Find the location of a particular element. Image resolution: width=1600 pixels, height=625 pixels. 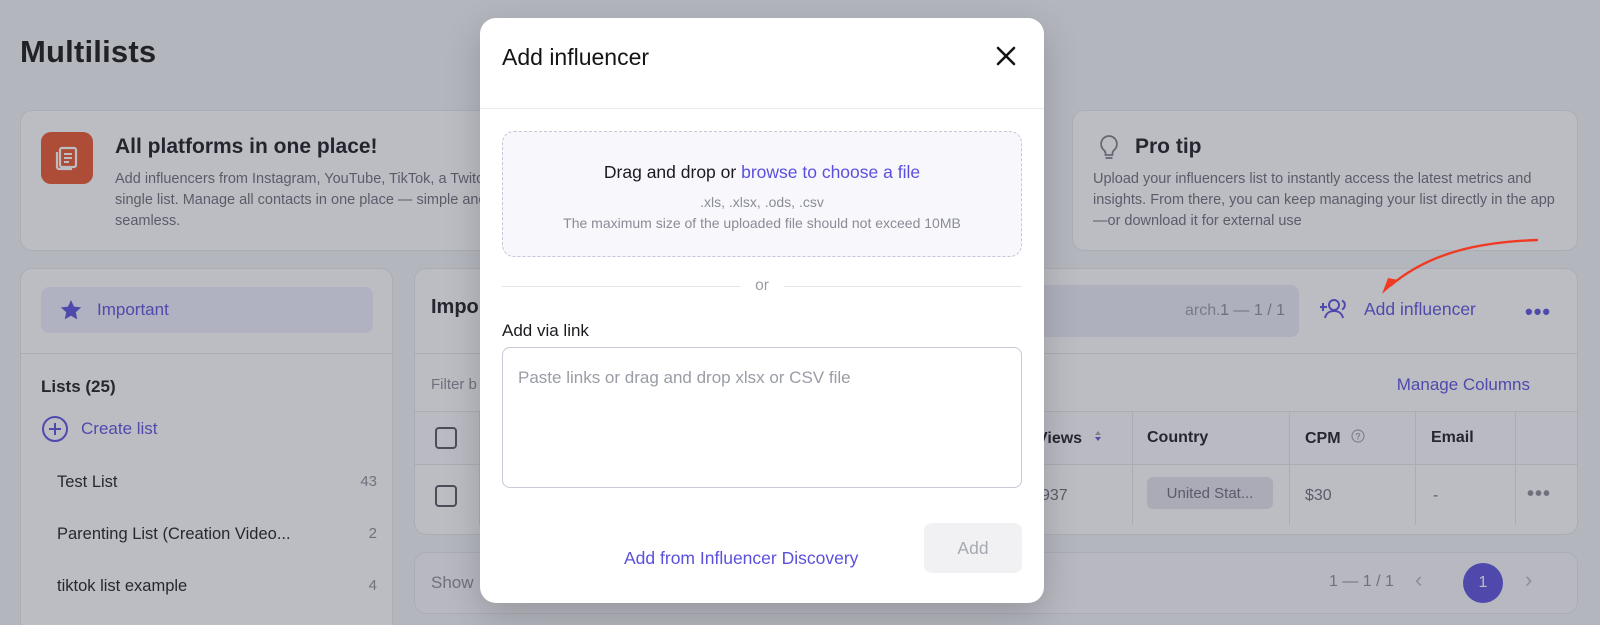

link-input is located at coordinates (762, 417).